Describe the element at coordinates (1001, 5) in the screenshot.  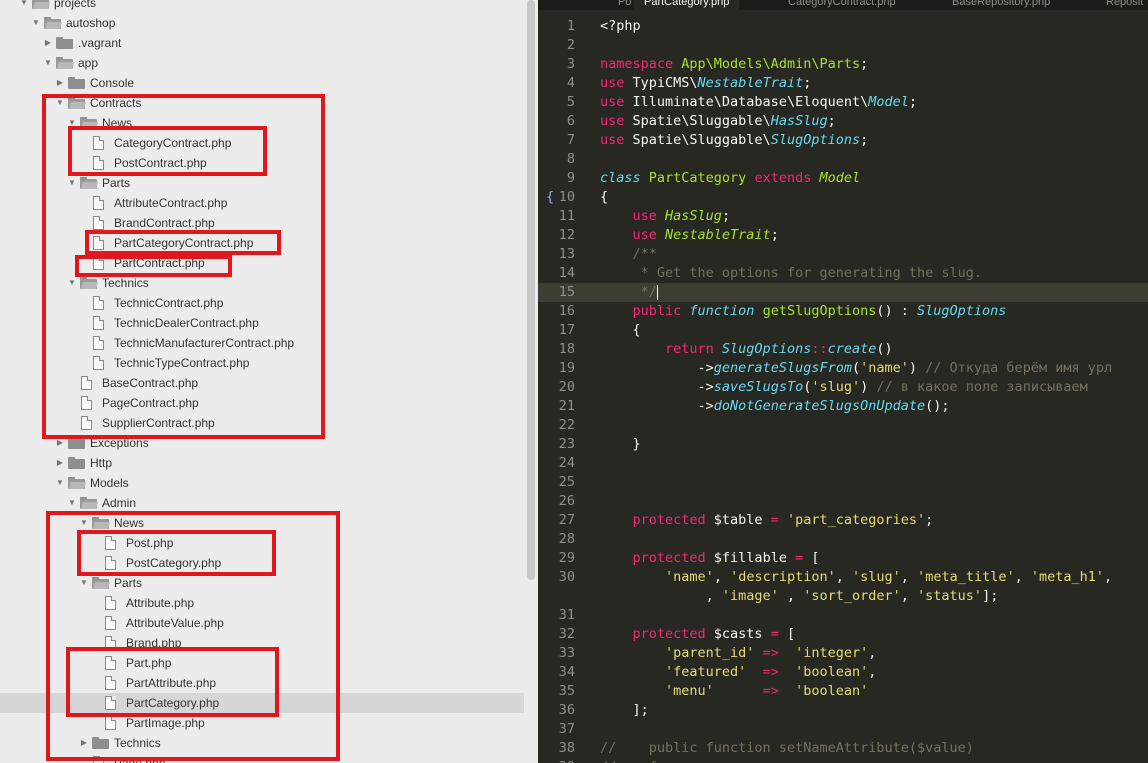
I see `editor-tab: BaseRepository.php` at that location.